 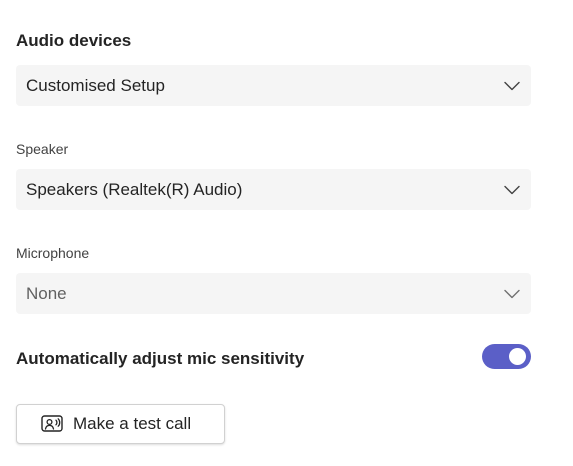 I want to click on audio-setup-dropdown: Customised Setup, so click(x=273, y=85).